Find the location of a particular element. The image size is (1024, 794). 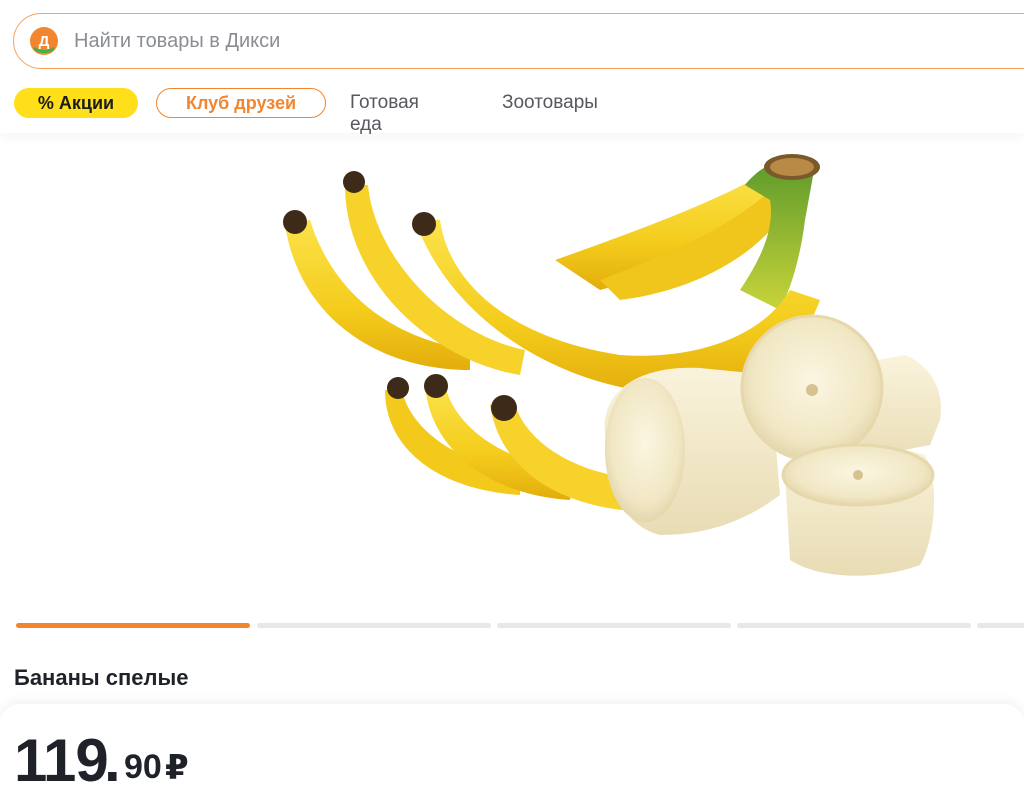

product-title: Бананы спелые is located at coordinates (101, 677).